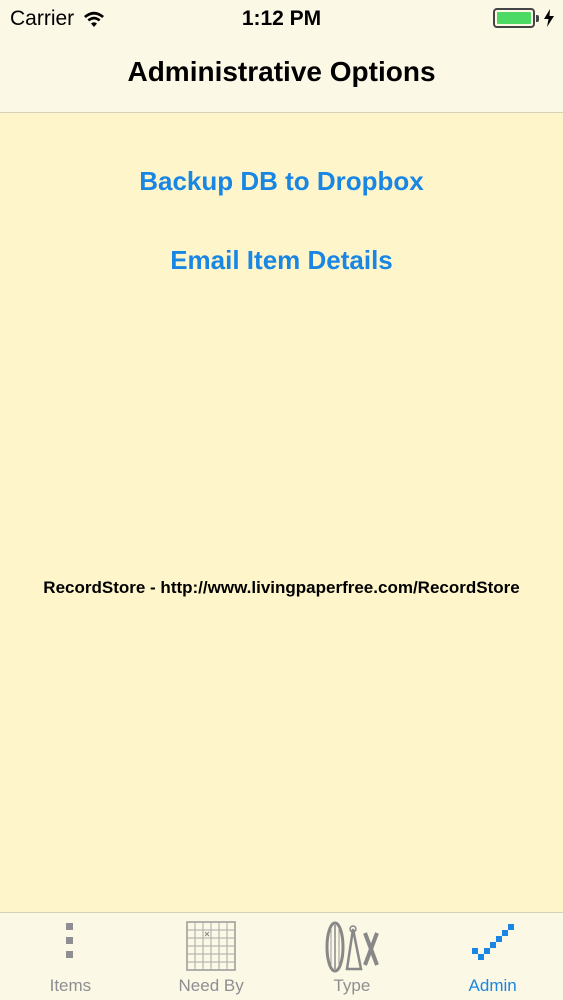 The height and width of the screenshot is (1000, 563). I want to click on tab-admin: Admin, so click(492, 956).